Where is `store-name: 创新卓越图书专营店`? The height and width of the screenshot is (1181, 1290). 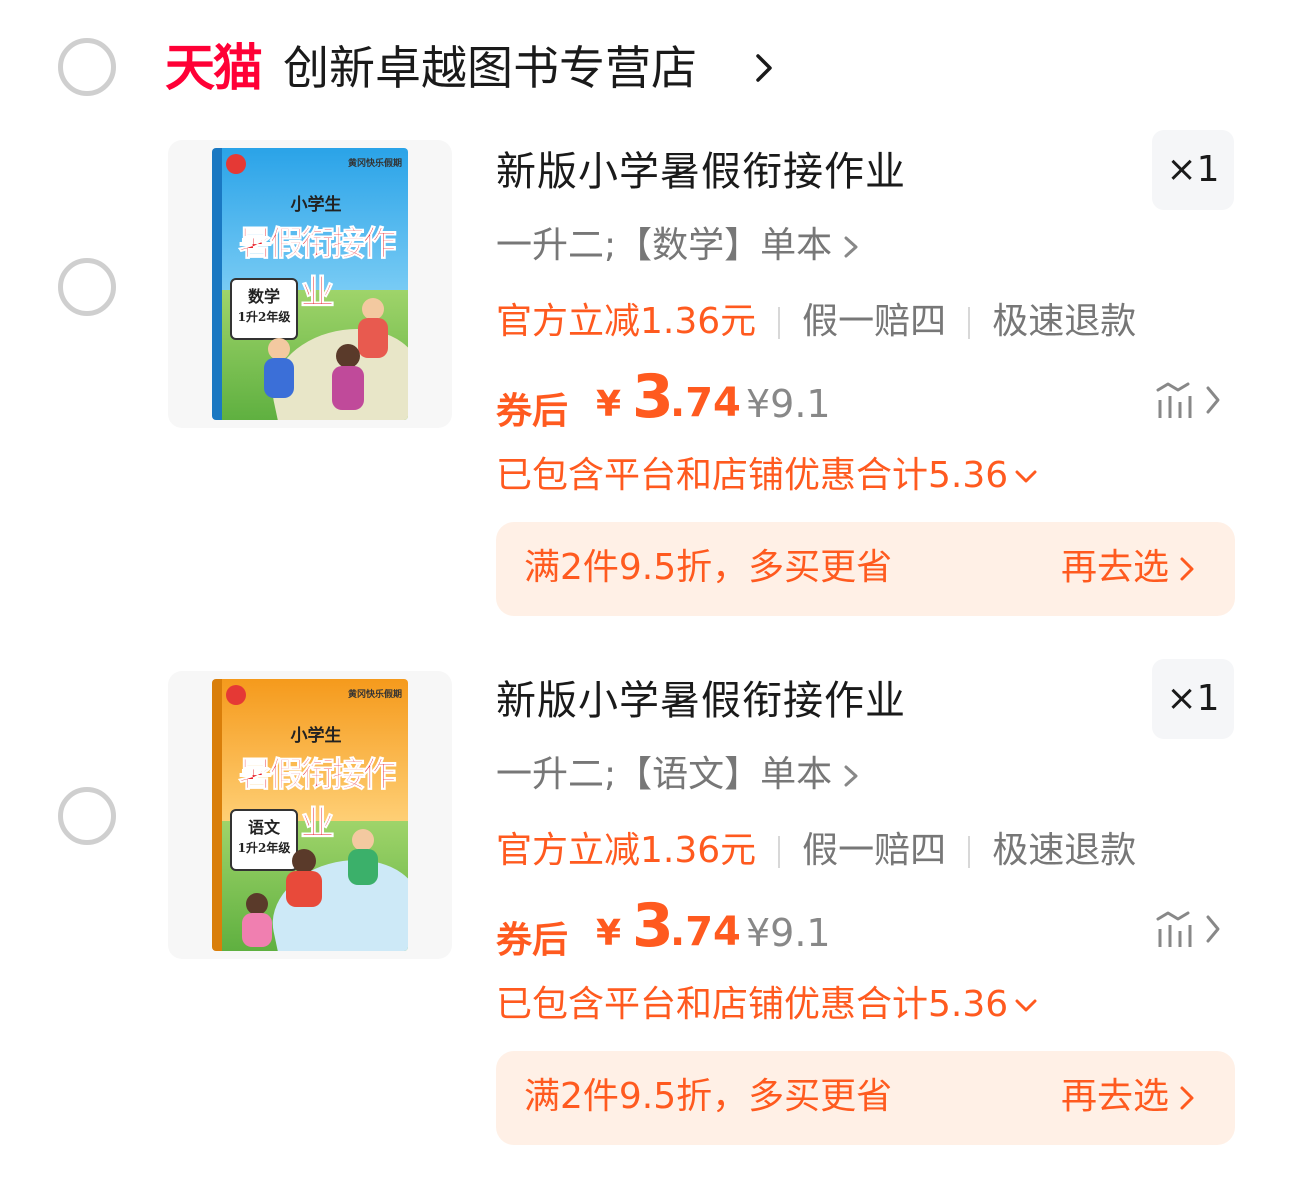 store-name: 创新卓越图书专营店 is located at coordinates (490, 68).